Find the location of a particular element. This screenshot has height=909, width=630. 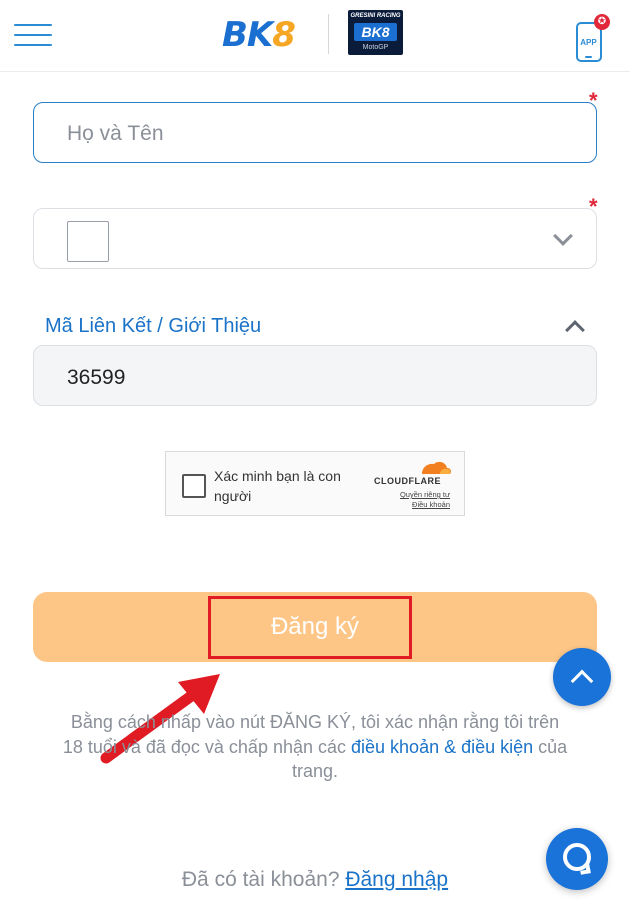

hamburger-menu-icon is located at coordinates (33, 35).